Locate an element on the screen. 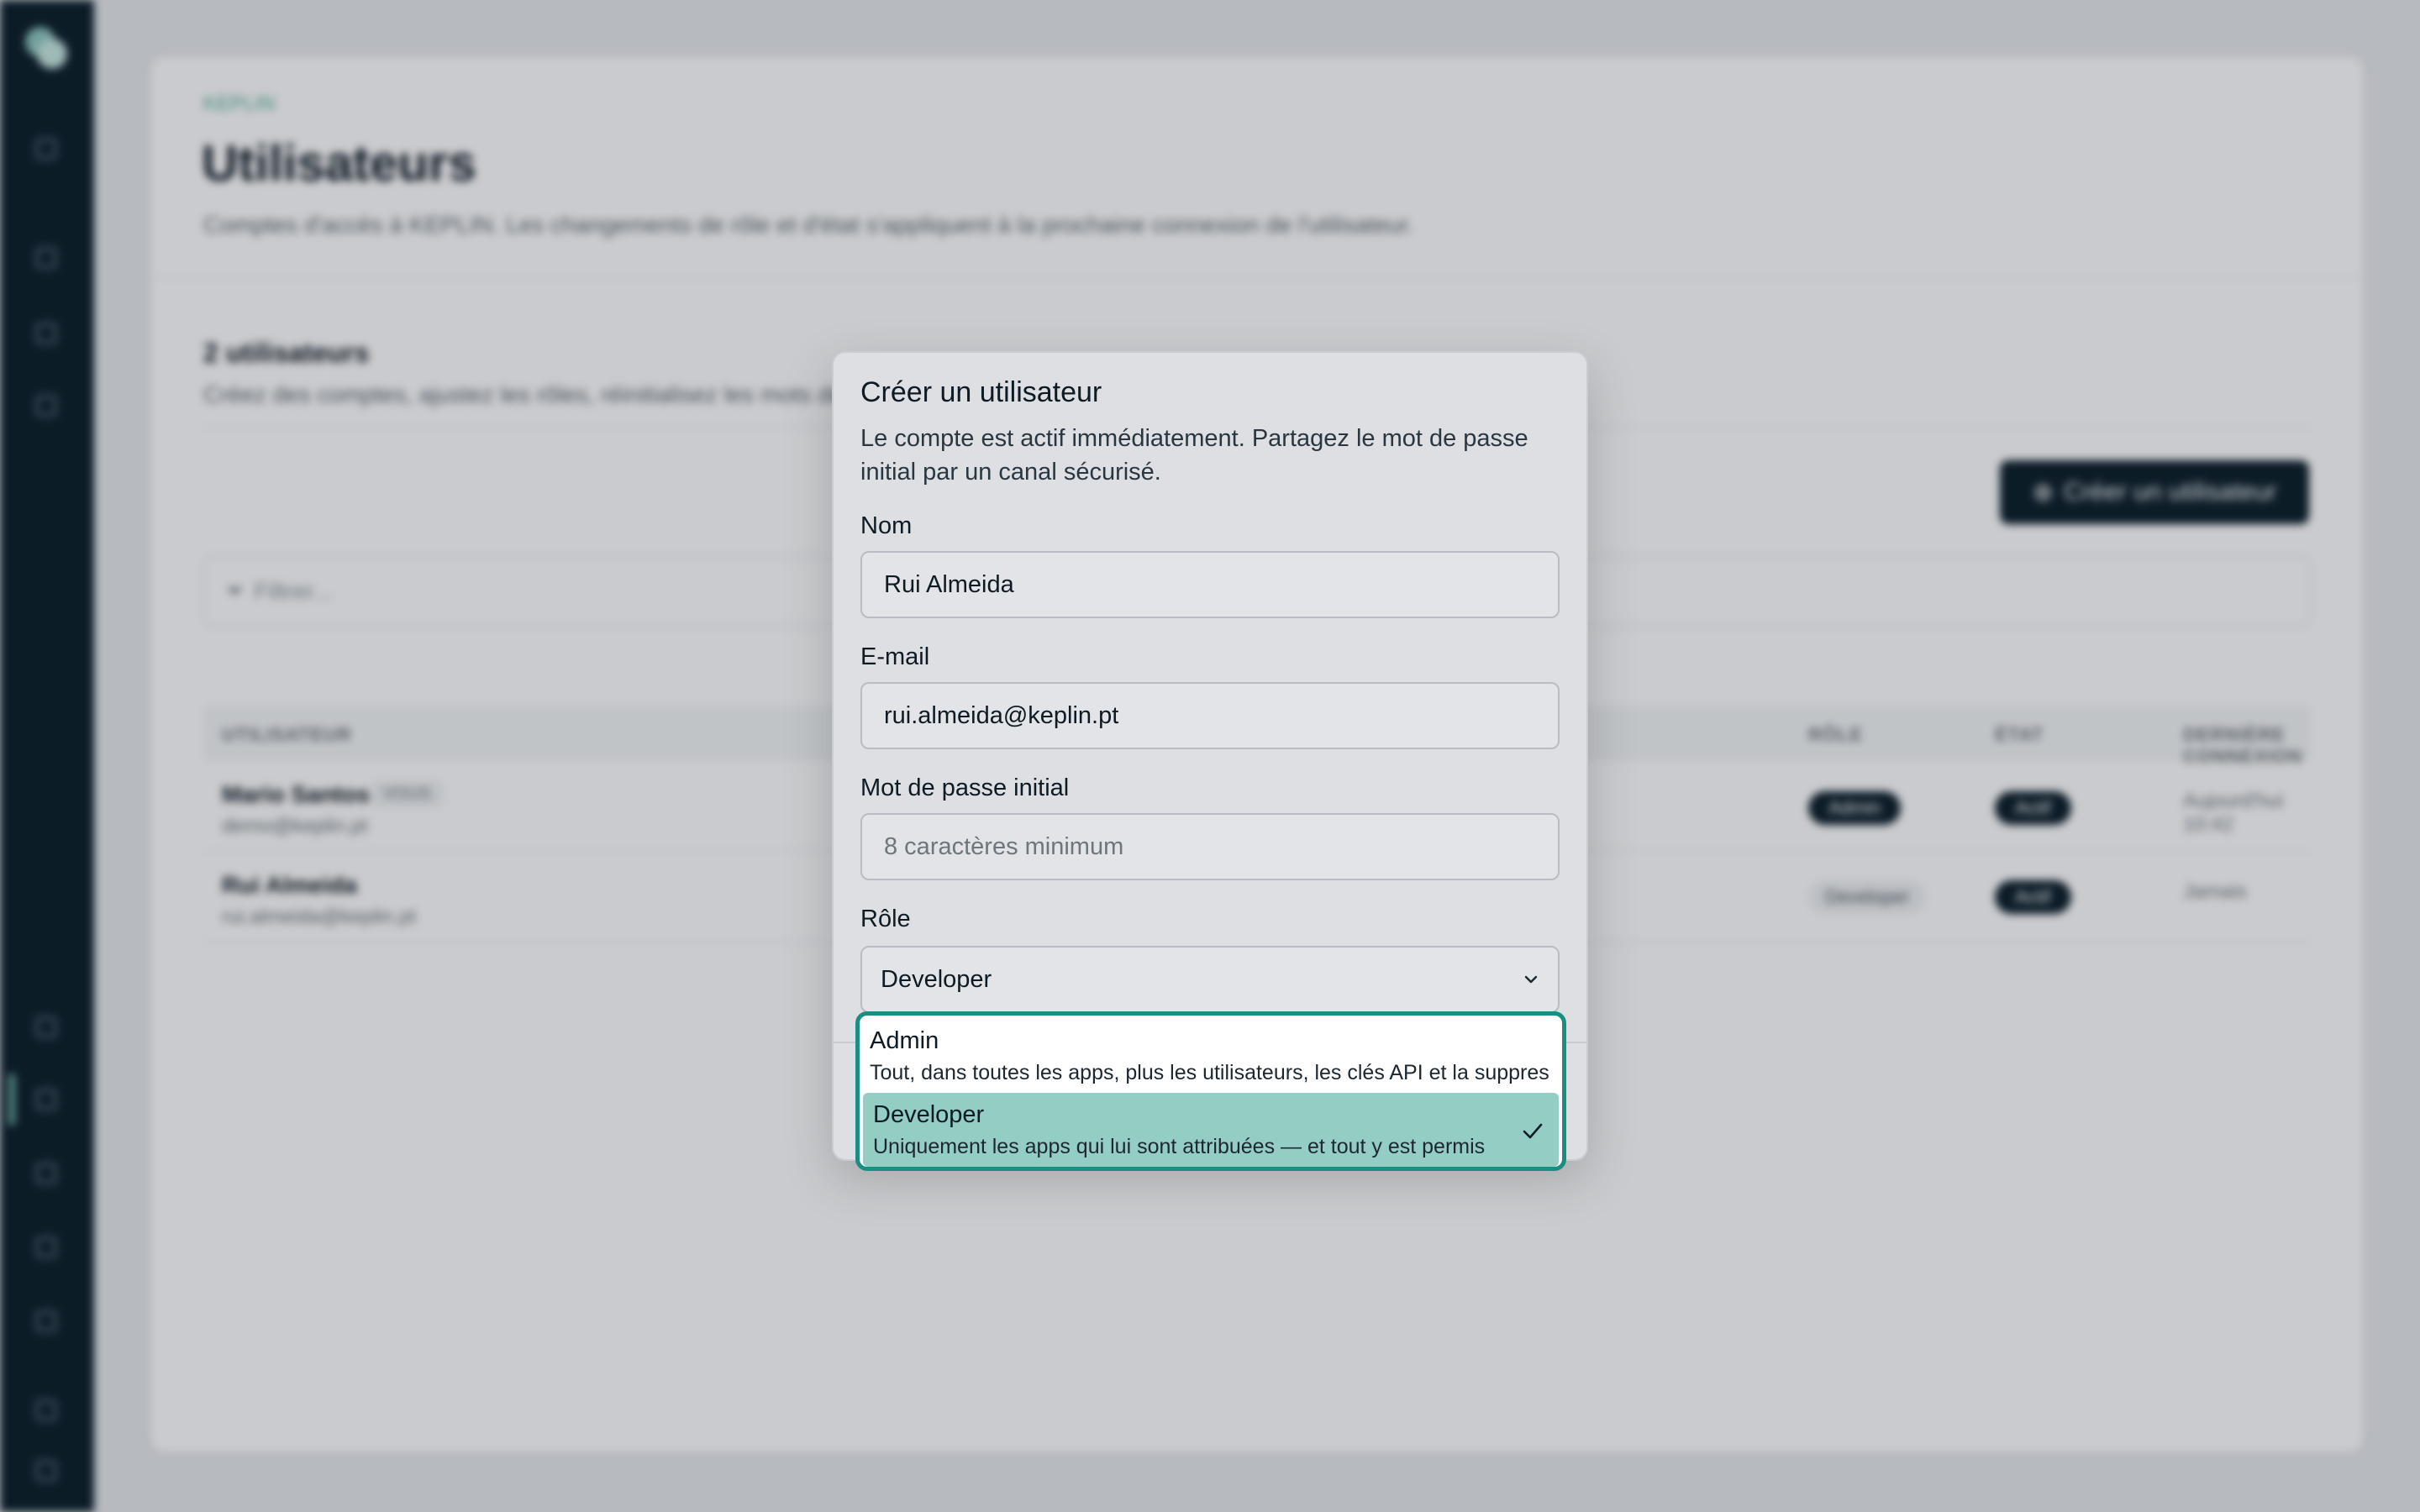 The width and height of the screenshot is (2420, 1512). email-label: E-mail is located at coordinates (895, 656).